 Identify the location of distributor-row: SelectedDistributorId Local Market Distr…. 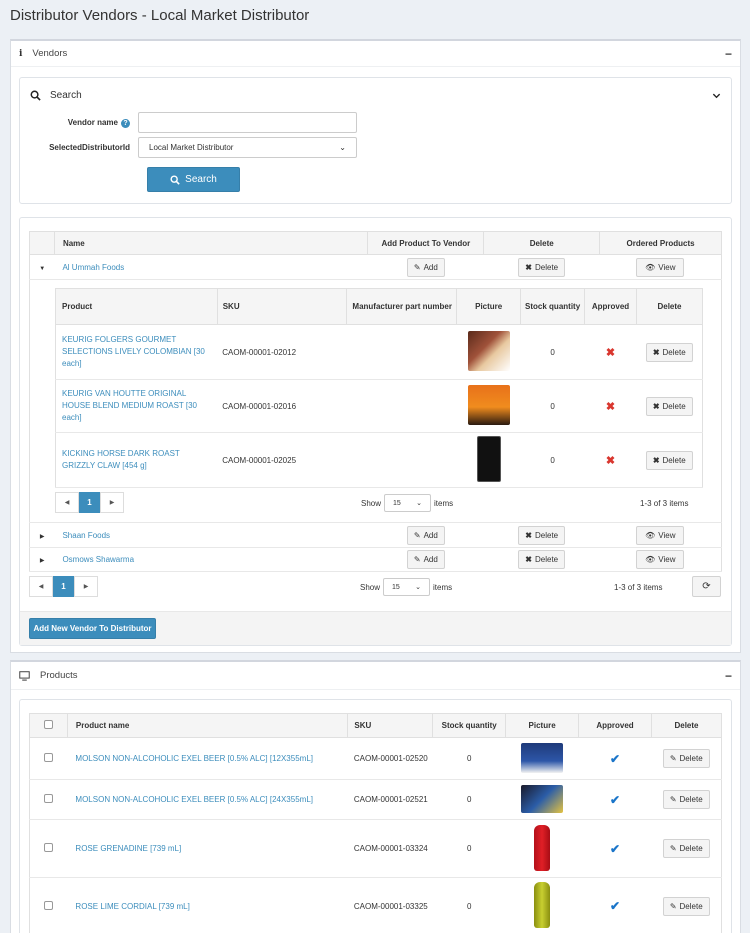
(188, 147).